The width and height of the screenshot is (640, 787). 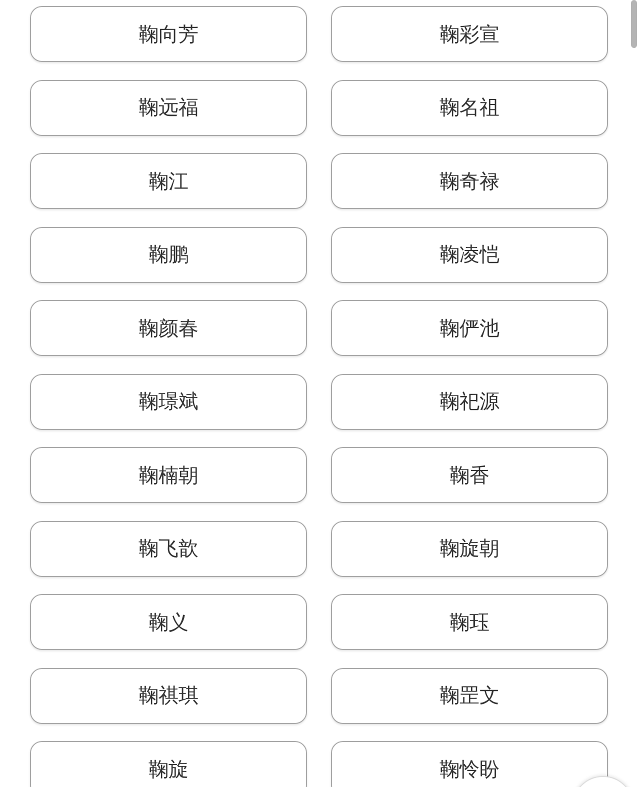 I want to click on name-button: 鞠远福, so click(x=168, y=108).